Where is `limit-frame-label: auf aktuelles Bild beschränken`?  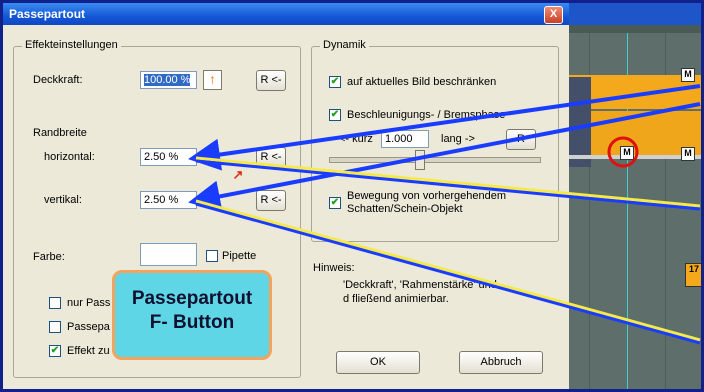 limit-frame-label: auf aktuelles Bild beschränken is located at coordinates (422, 82).